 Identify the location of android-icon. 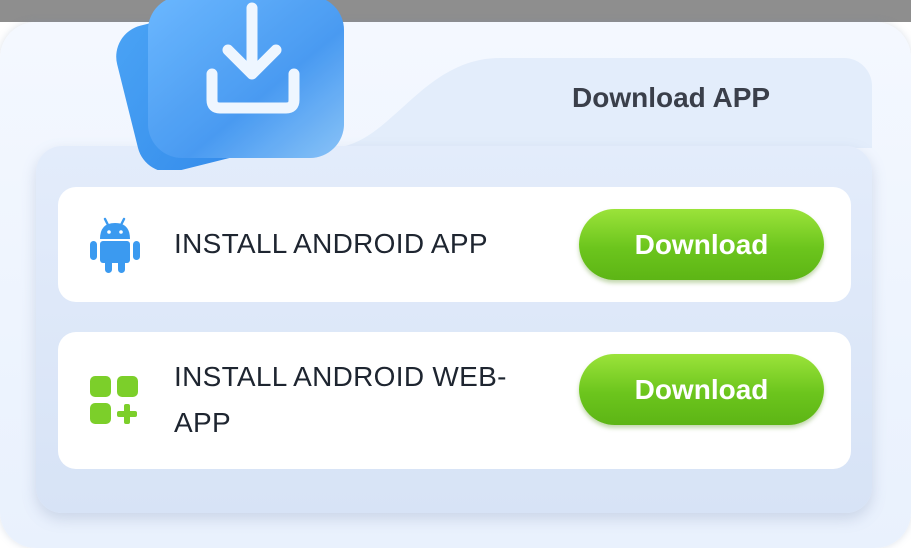
(115, 245).